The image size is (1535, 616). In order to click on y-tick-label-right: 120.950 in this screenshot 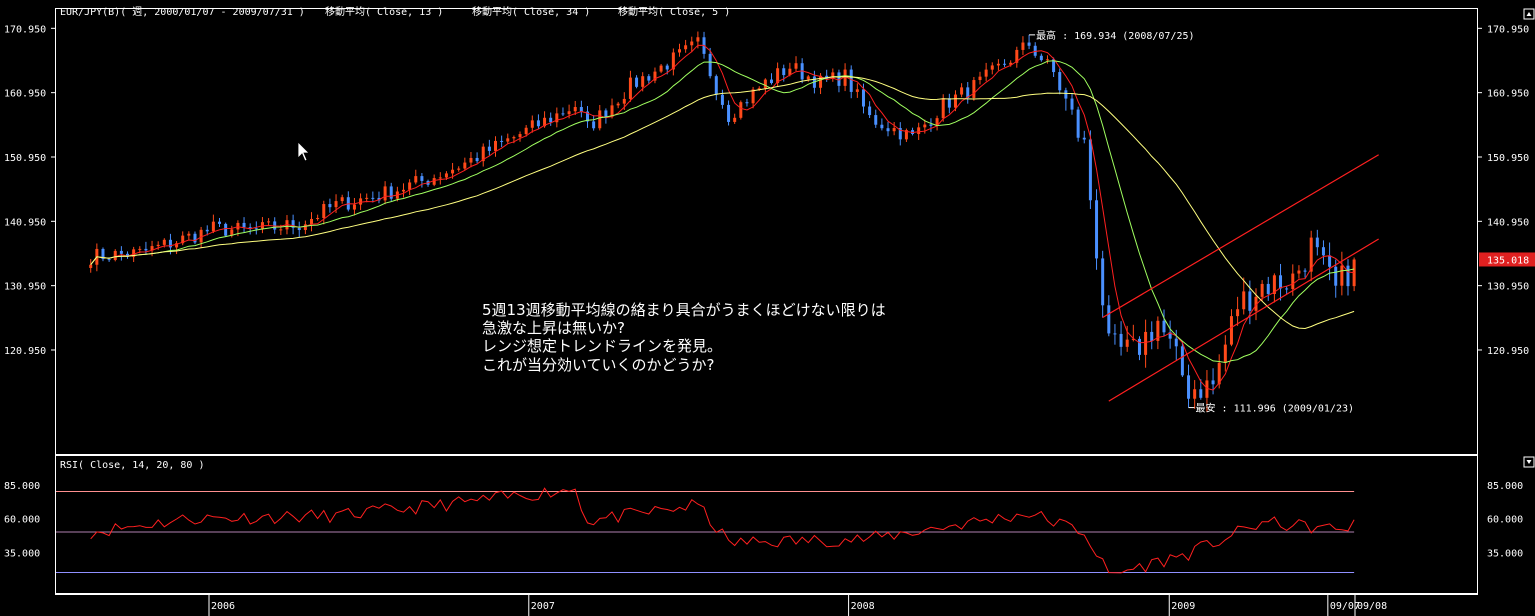, I will do `click(1508, 351)`.